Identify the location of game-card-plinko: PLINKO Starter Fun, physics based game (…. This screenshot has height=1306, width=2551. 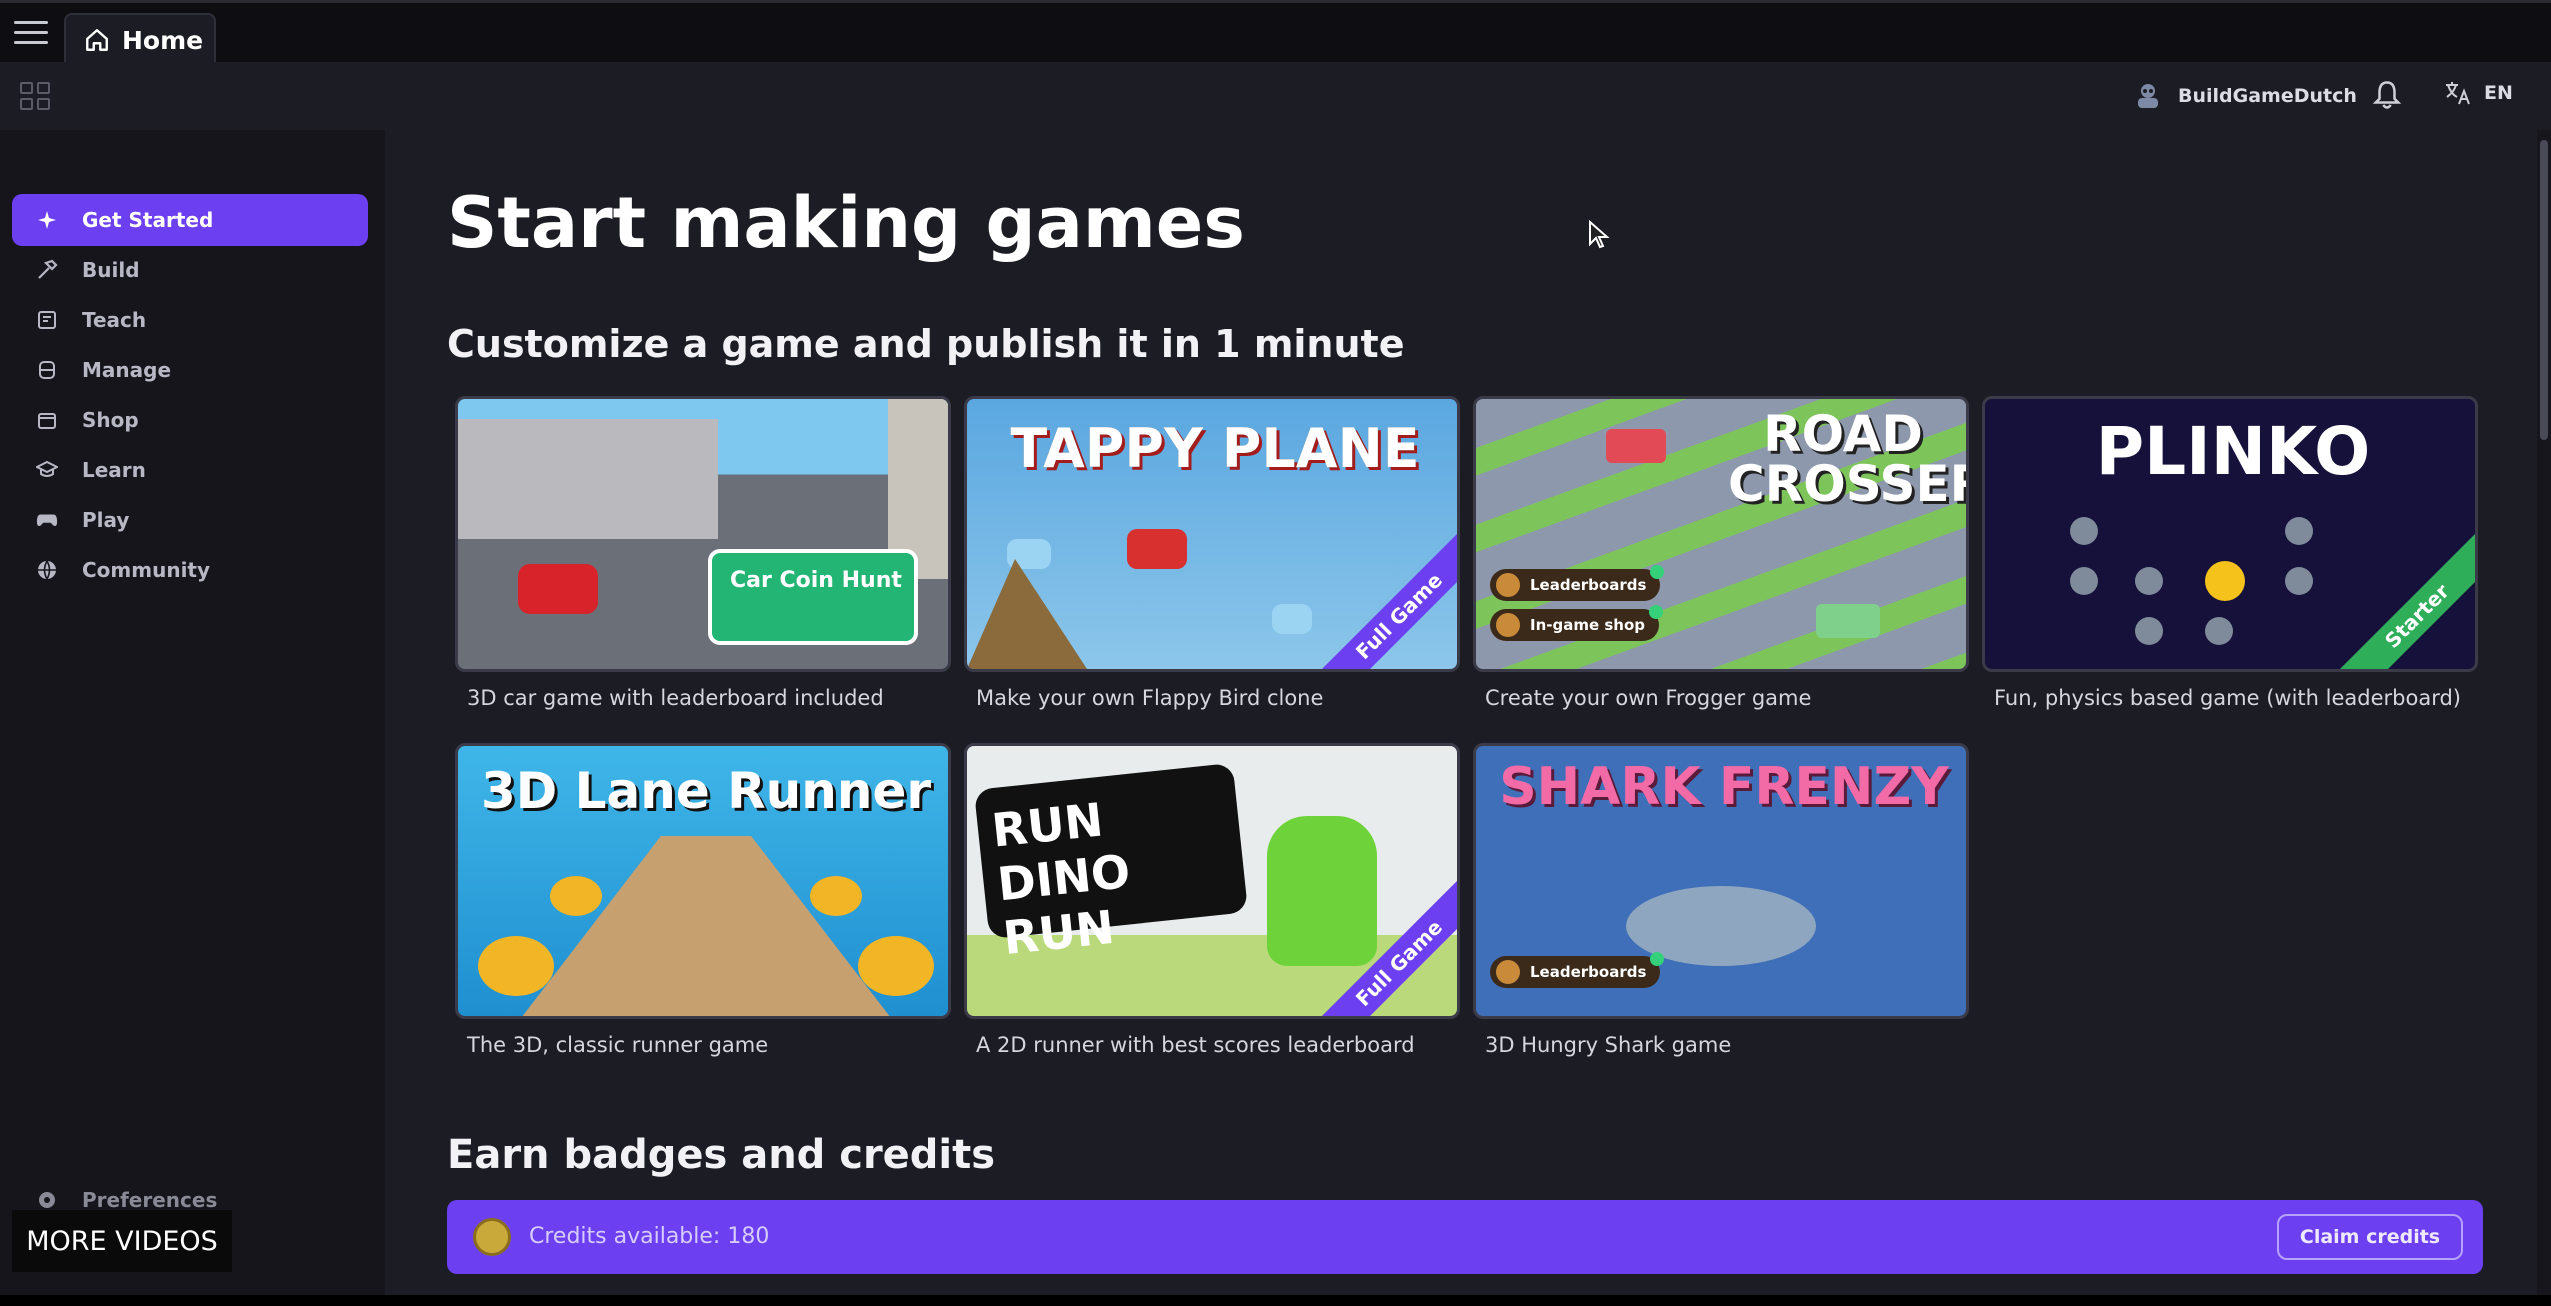
(2230, 553).